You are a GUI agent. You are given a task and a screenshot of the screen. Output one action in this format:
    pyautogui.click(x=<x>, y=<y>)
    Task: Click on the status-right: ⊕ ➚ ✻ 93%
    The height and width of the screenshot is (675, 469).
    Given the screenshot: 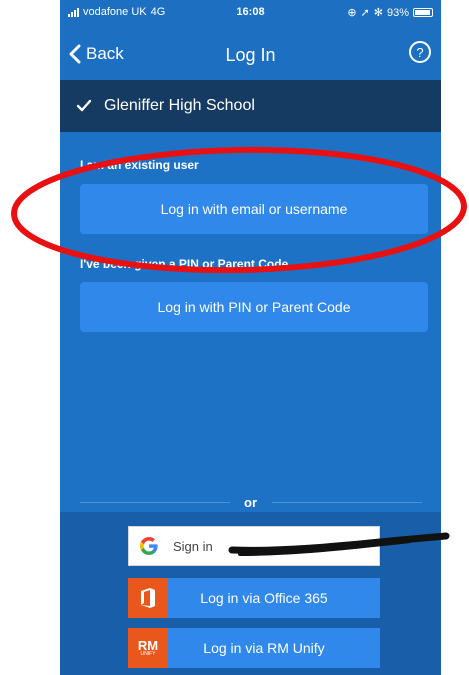 What is the action you would take?
    pyautogui.click(x=390, y=12)
    